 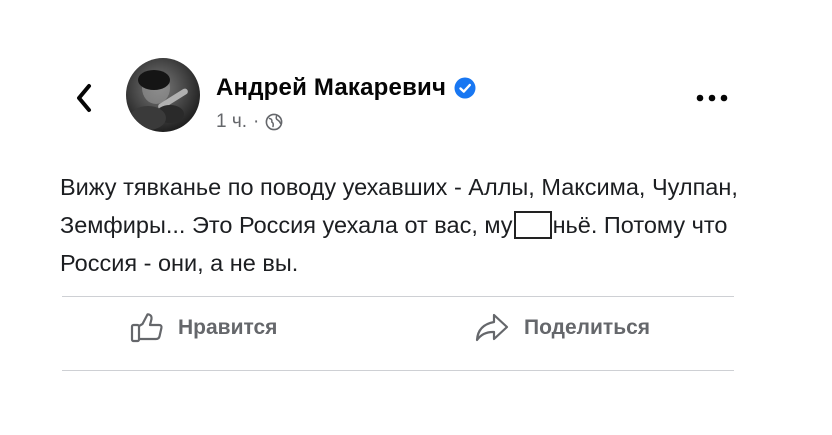 What do you see at coordinates (465, 88) in the screenshot?
I see `verified-badge-icon` at bounding box center [465, 88].